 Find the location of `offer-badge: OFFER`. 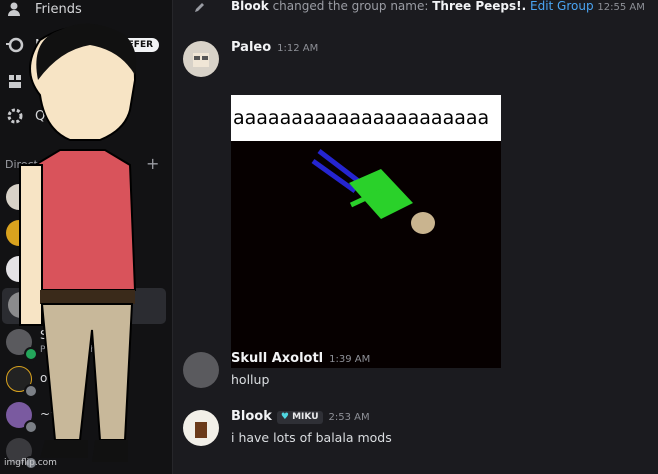

offer-badge: OFFER is located at coordinates (137, 45).